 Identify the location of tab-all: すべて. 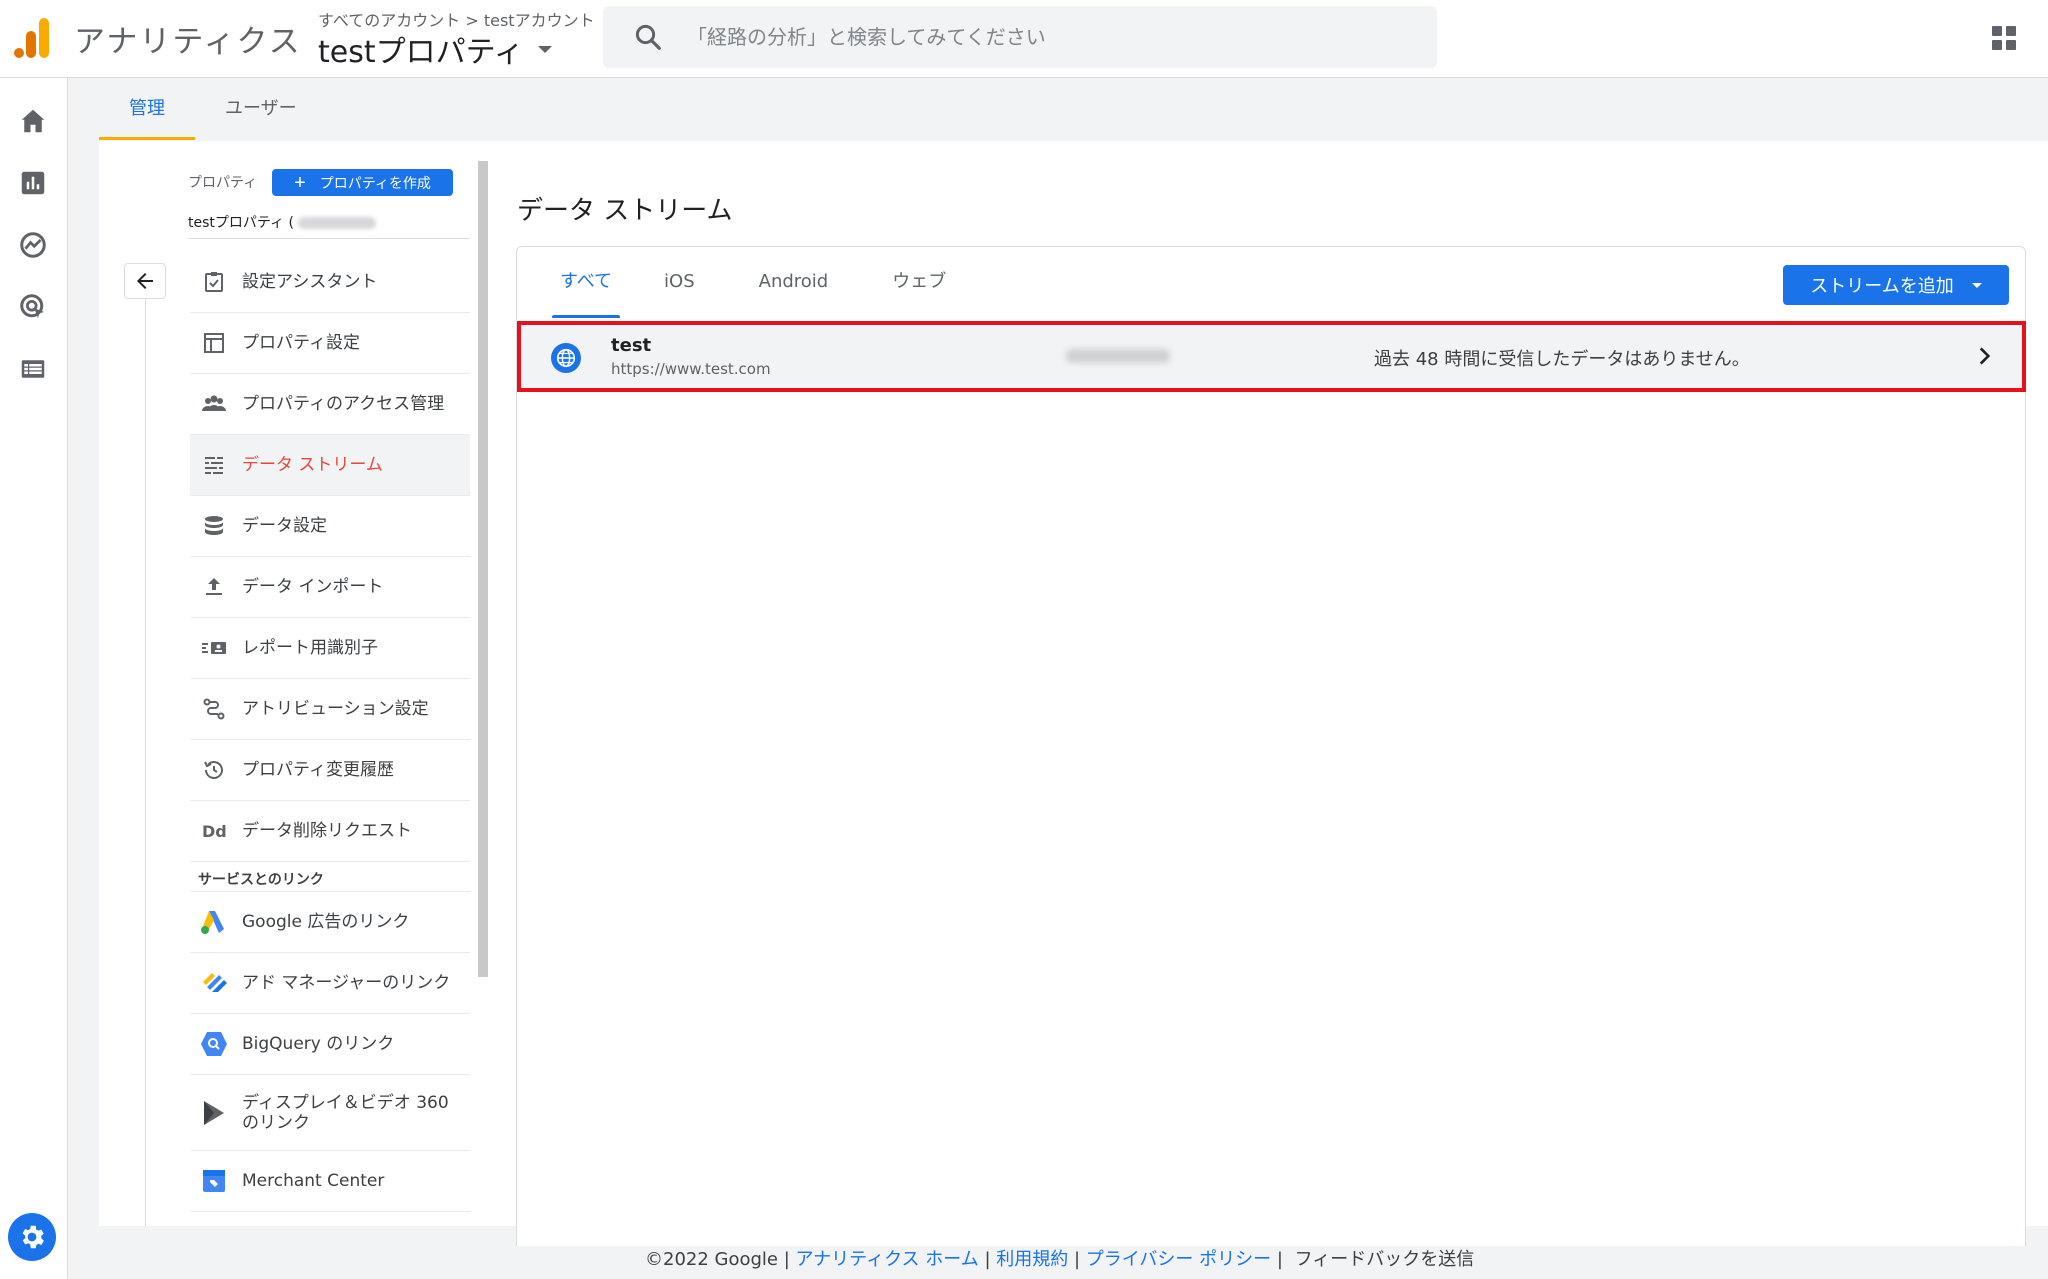
(586, 290).